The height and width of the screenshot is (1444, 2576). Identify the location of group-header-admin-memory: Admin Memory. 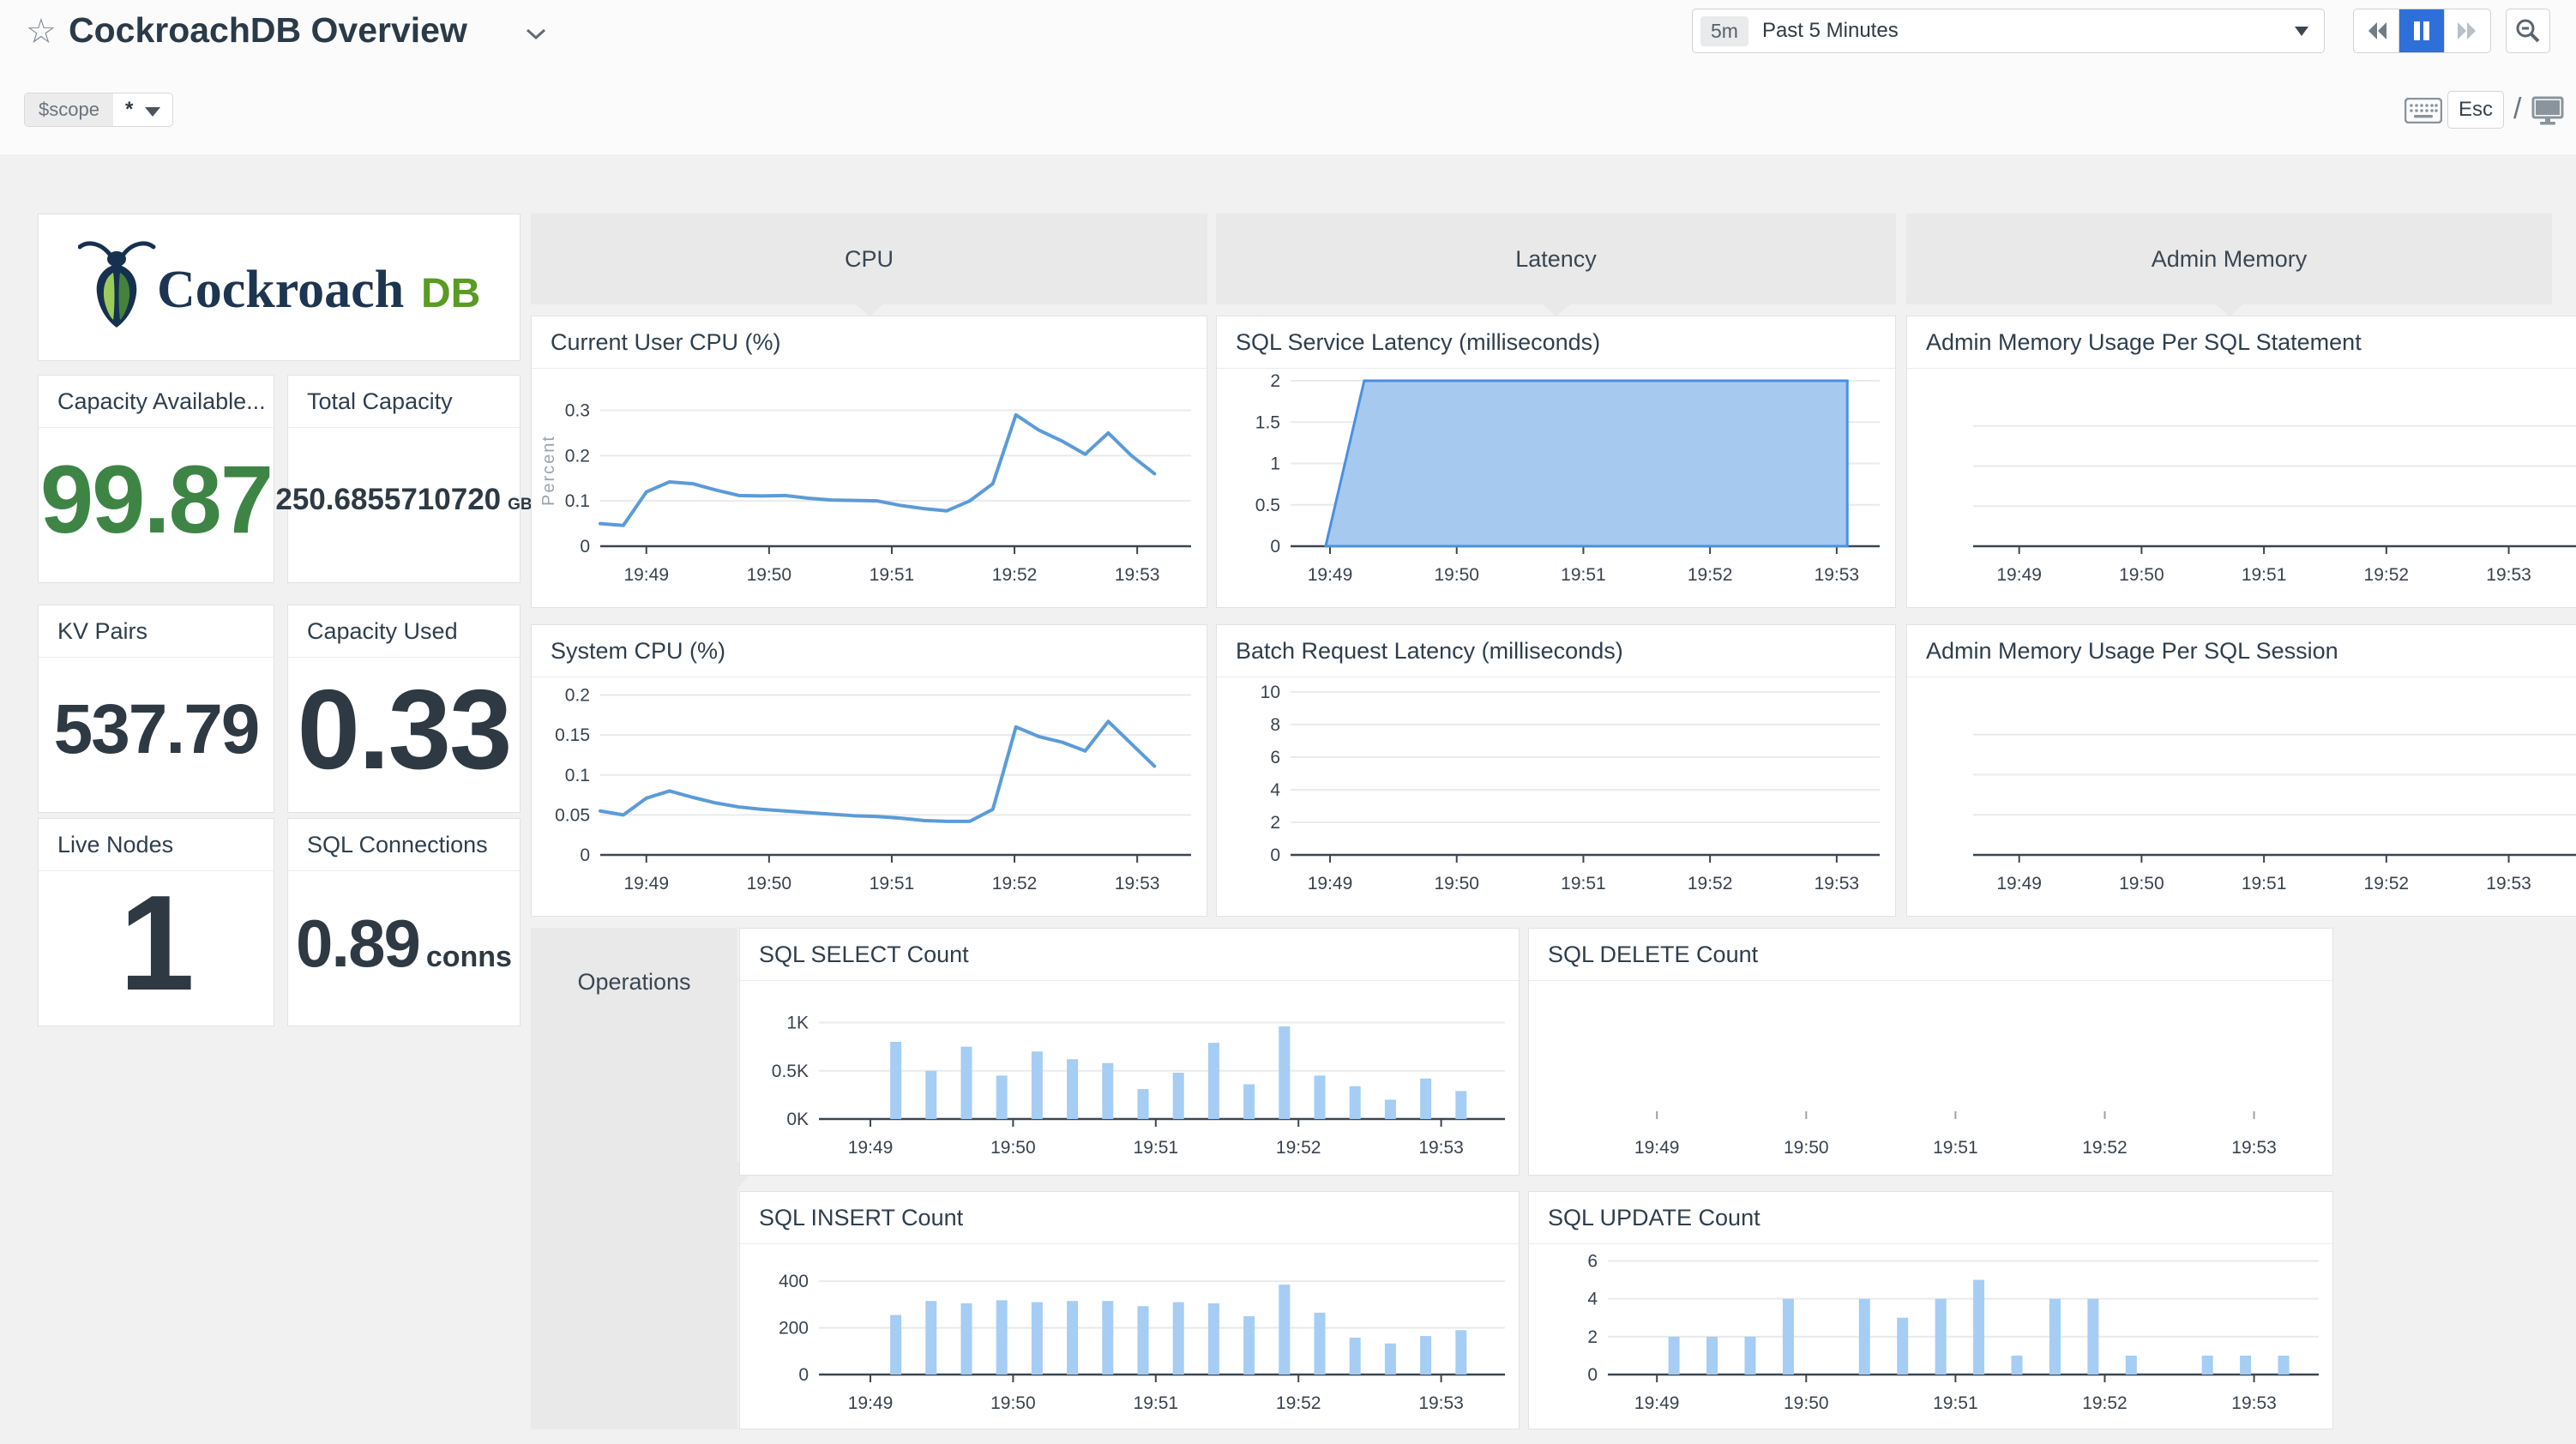
(2229, 265).